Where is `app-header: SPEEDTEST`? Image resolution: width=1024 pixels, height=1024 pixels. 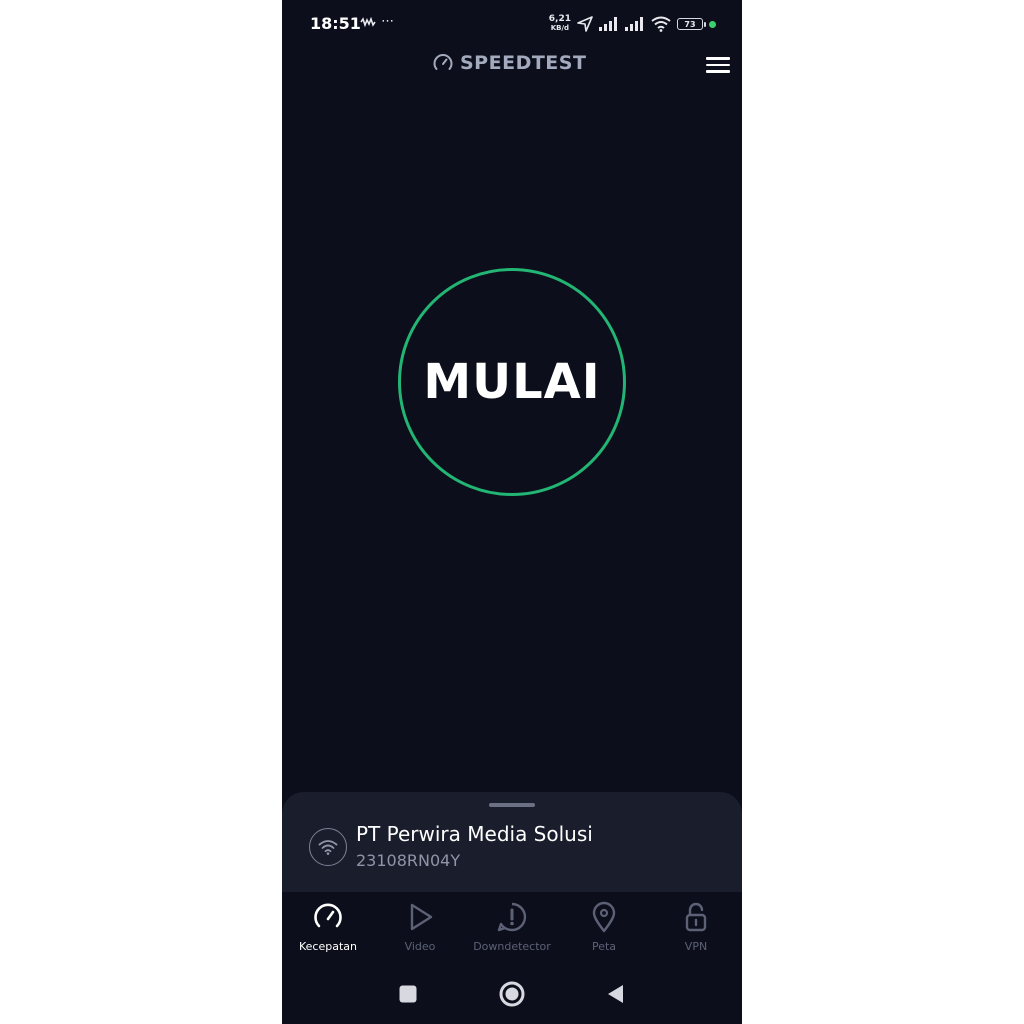
app-header: SPEEDTEST is located at coordinates (512, 65).